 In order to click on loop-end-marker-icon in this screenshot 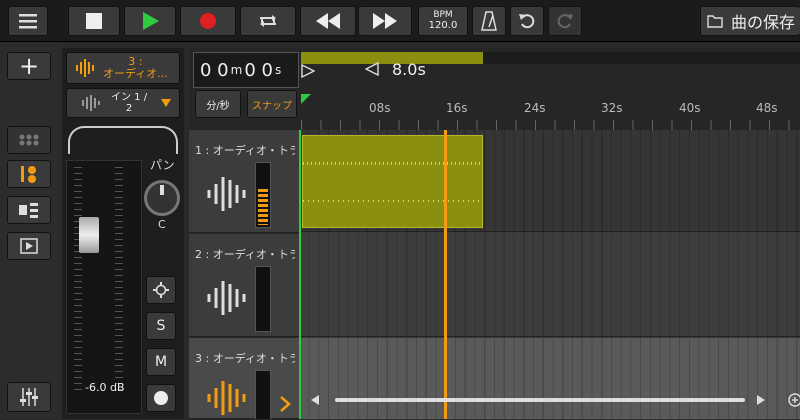, I will do `click(372, 69)`.